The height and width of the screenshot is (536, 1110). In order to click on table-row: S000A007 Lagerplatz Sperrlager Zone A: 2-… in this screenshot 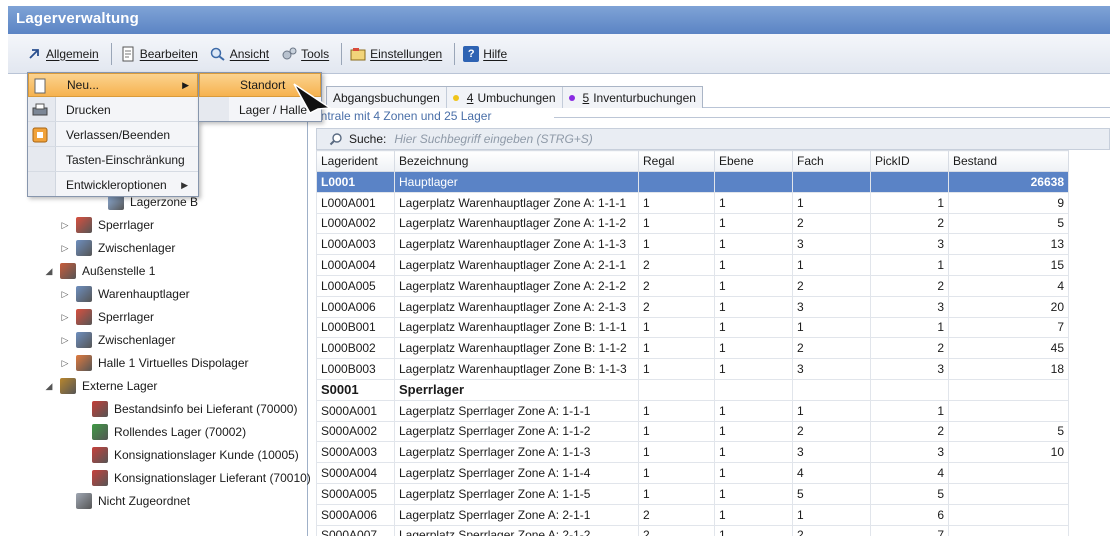, I will do `click(692, 530)`.